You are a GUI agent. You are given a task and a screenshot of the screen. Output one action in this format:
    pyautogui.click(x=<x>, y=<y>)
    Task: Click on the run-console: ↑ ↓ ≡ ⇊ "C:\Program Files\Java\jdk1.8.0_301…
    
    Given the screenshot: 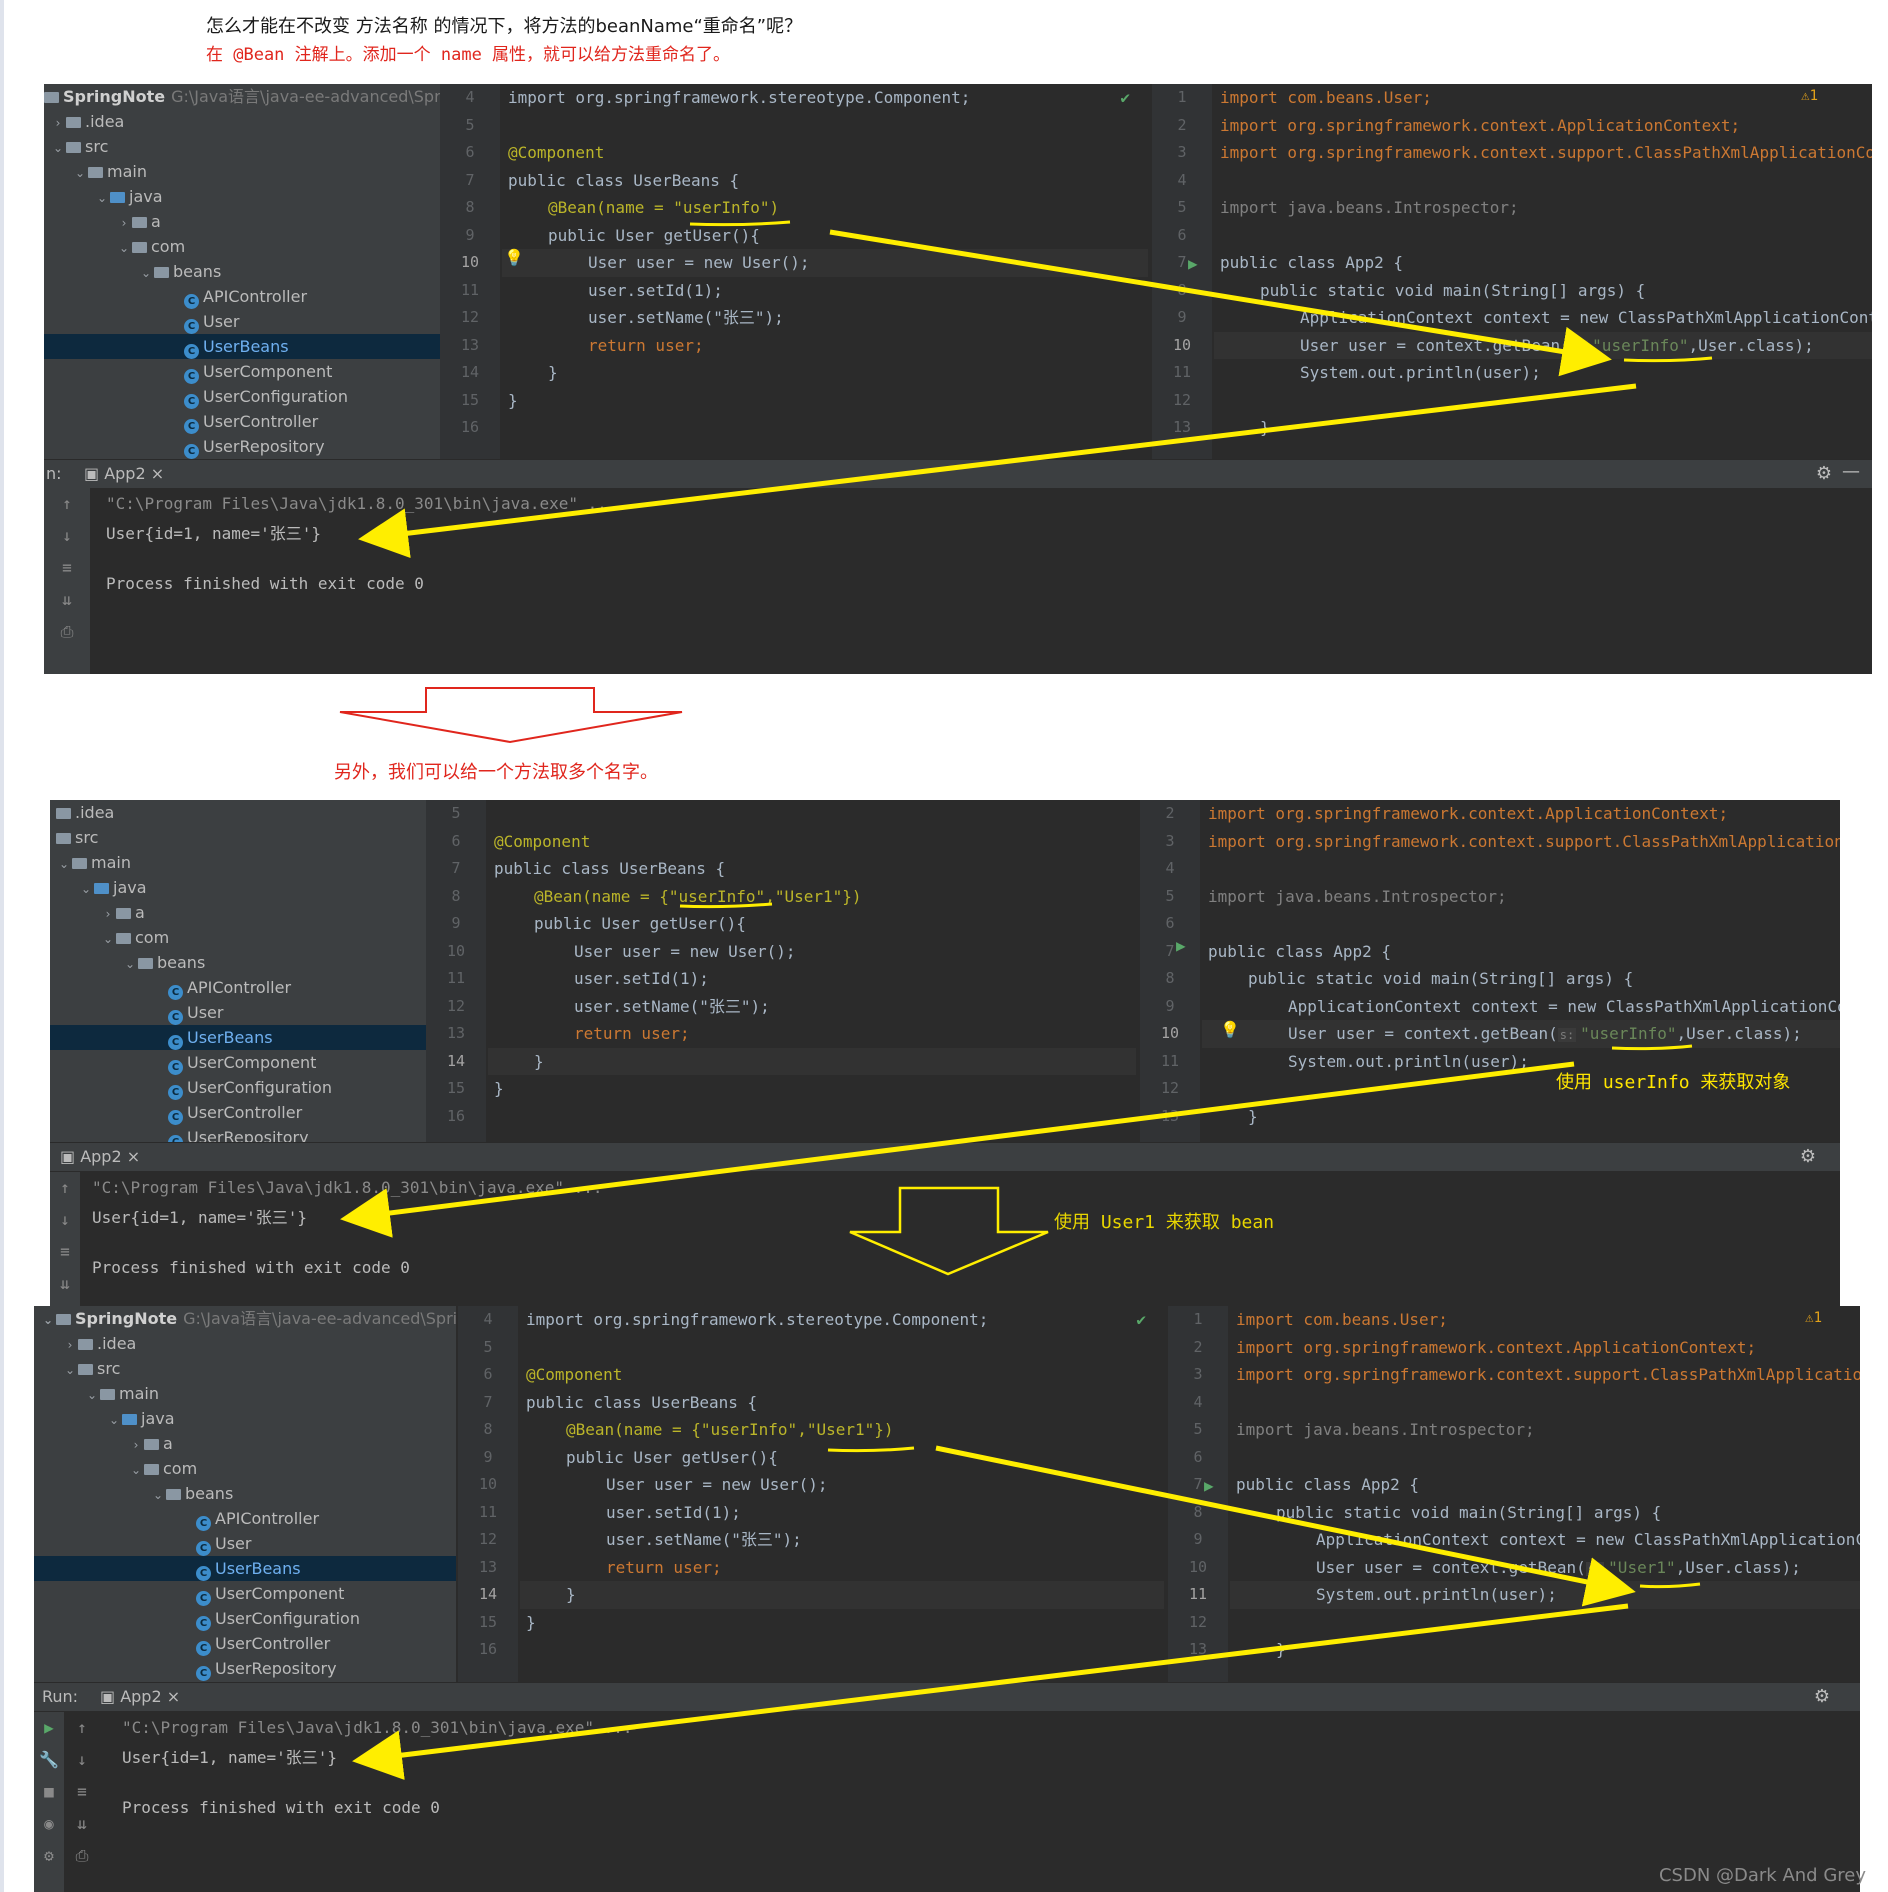 What is the action you would take?
    pyautogui.click(x=945, y=1240)
    